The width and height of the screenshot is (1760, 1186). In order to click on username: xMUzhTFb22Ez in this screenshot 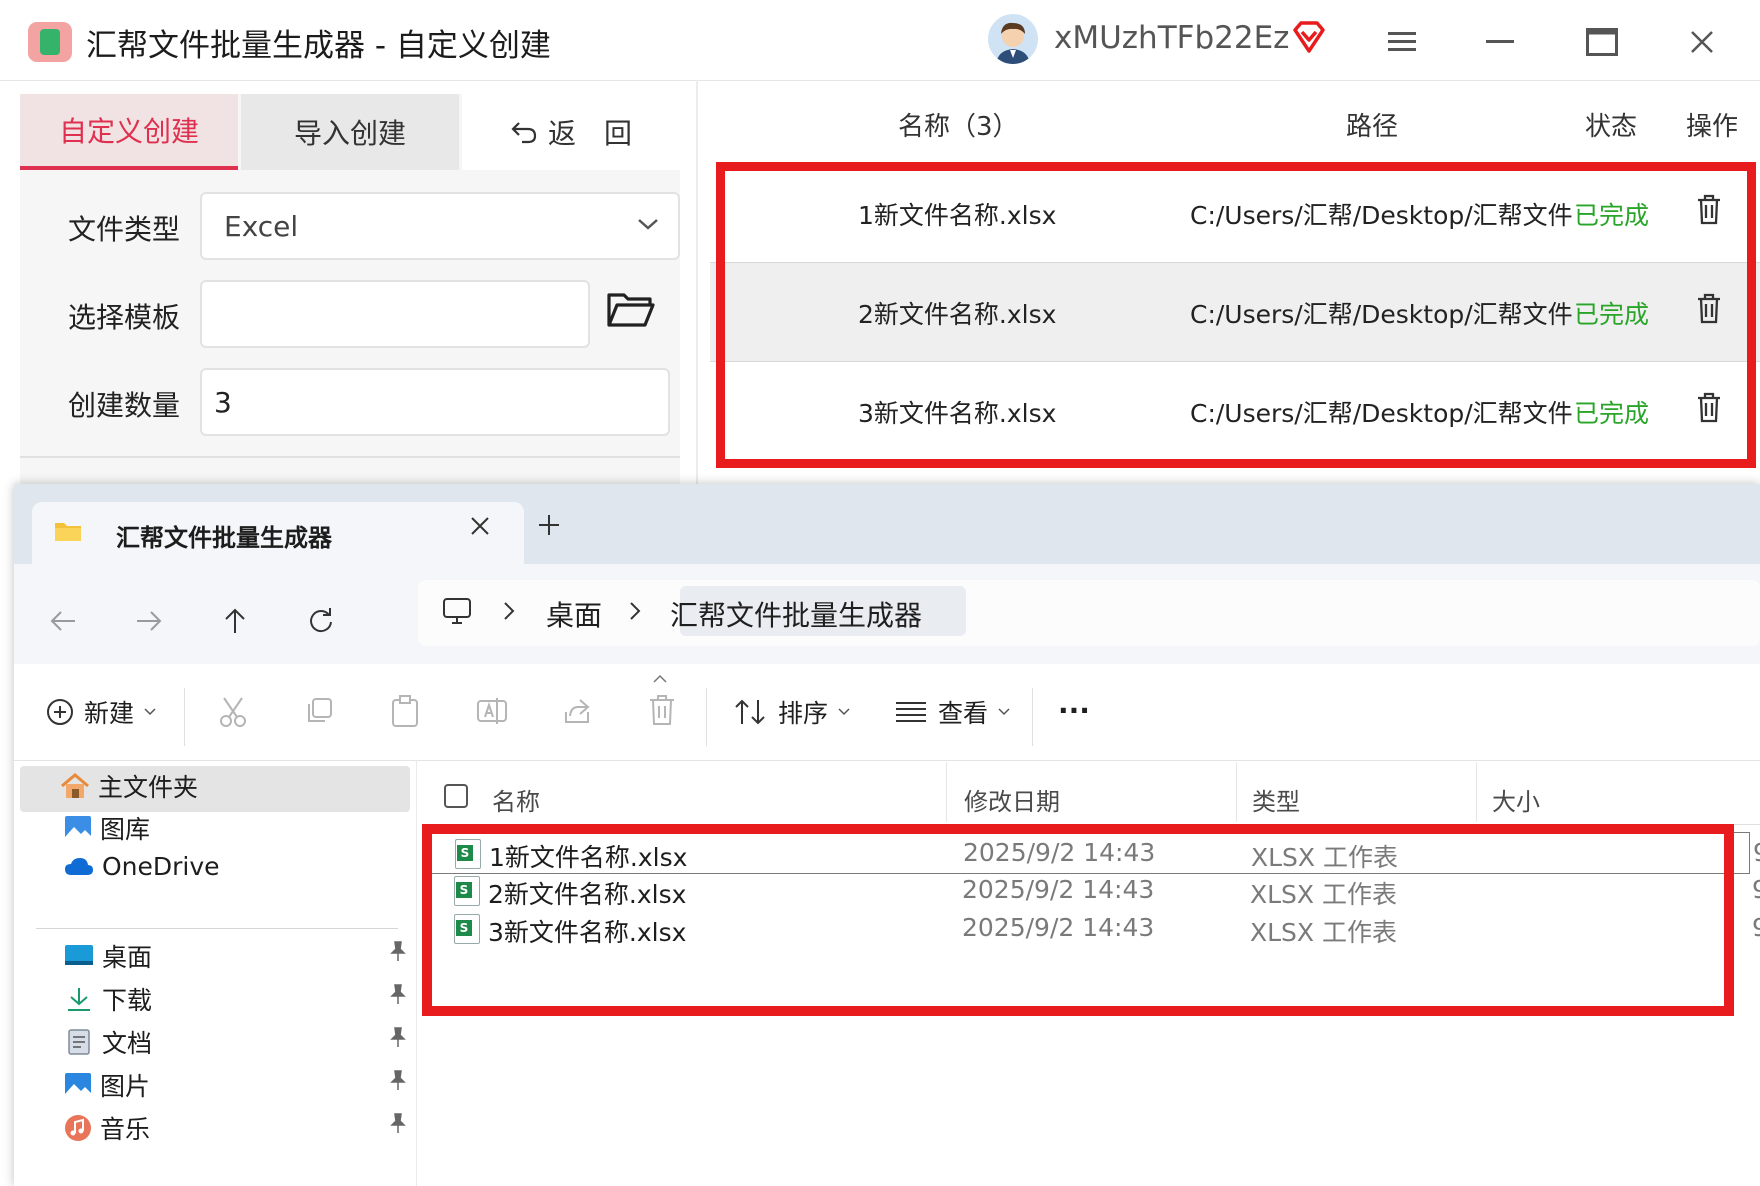, I will do `click(1171, 38)`.